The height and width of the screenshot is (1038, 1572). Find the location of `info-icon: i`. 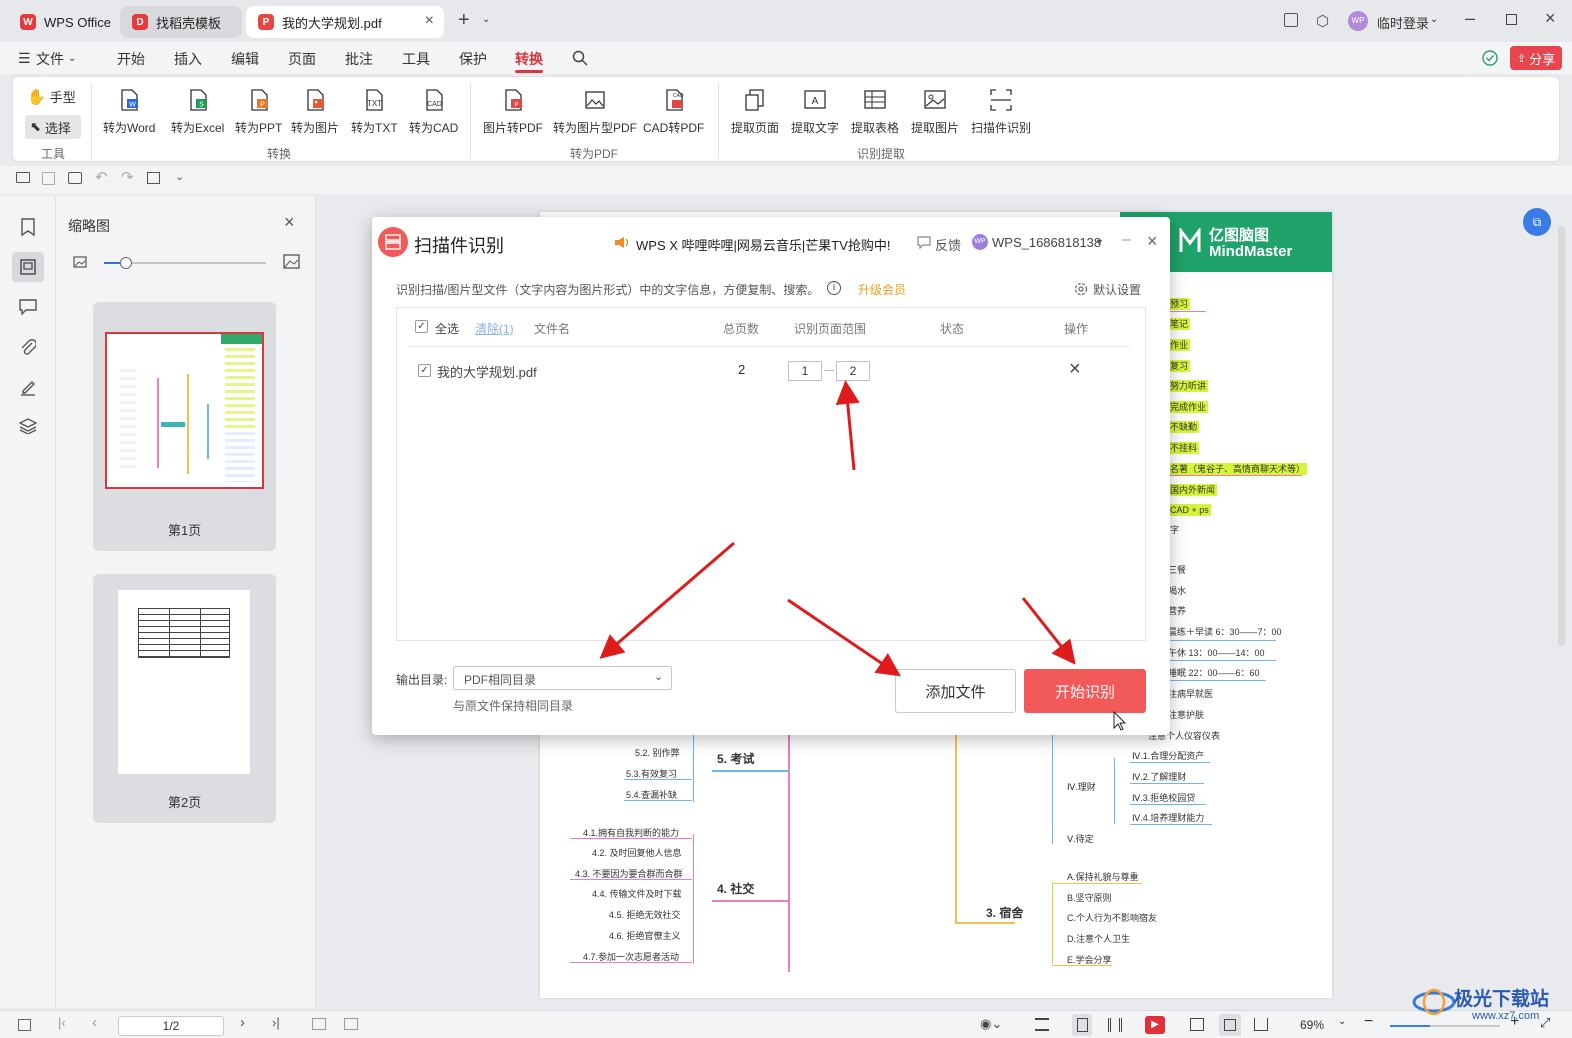

info-icon: i is located at coordinates (834, 288).